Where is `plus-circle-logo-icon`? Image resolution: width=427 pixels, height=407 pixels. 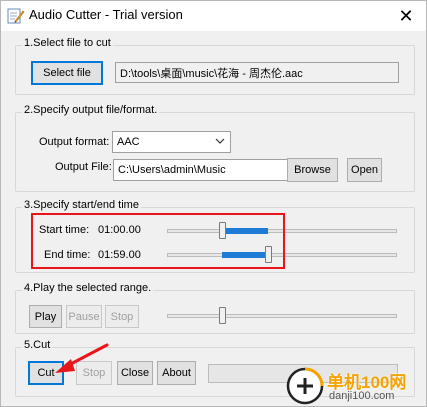 plus-circle-logo-icon is located at coordinates (305, 386).